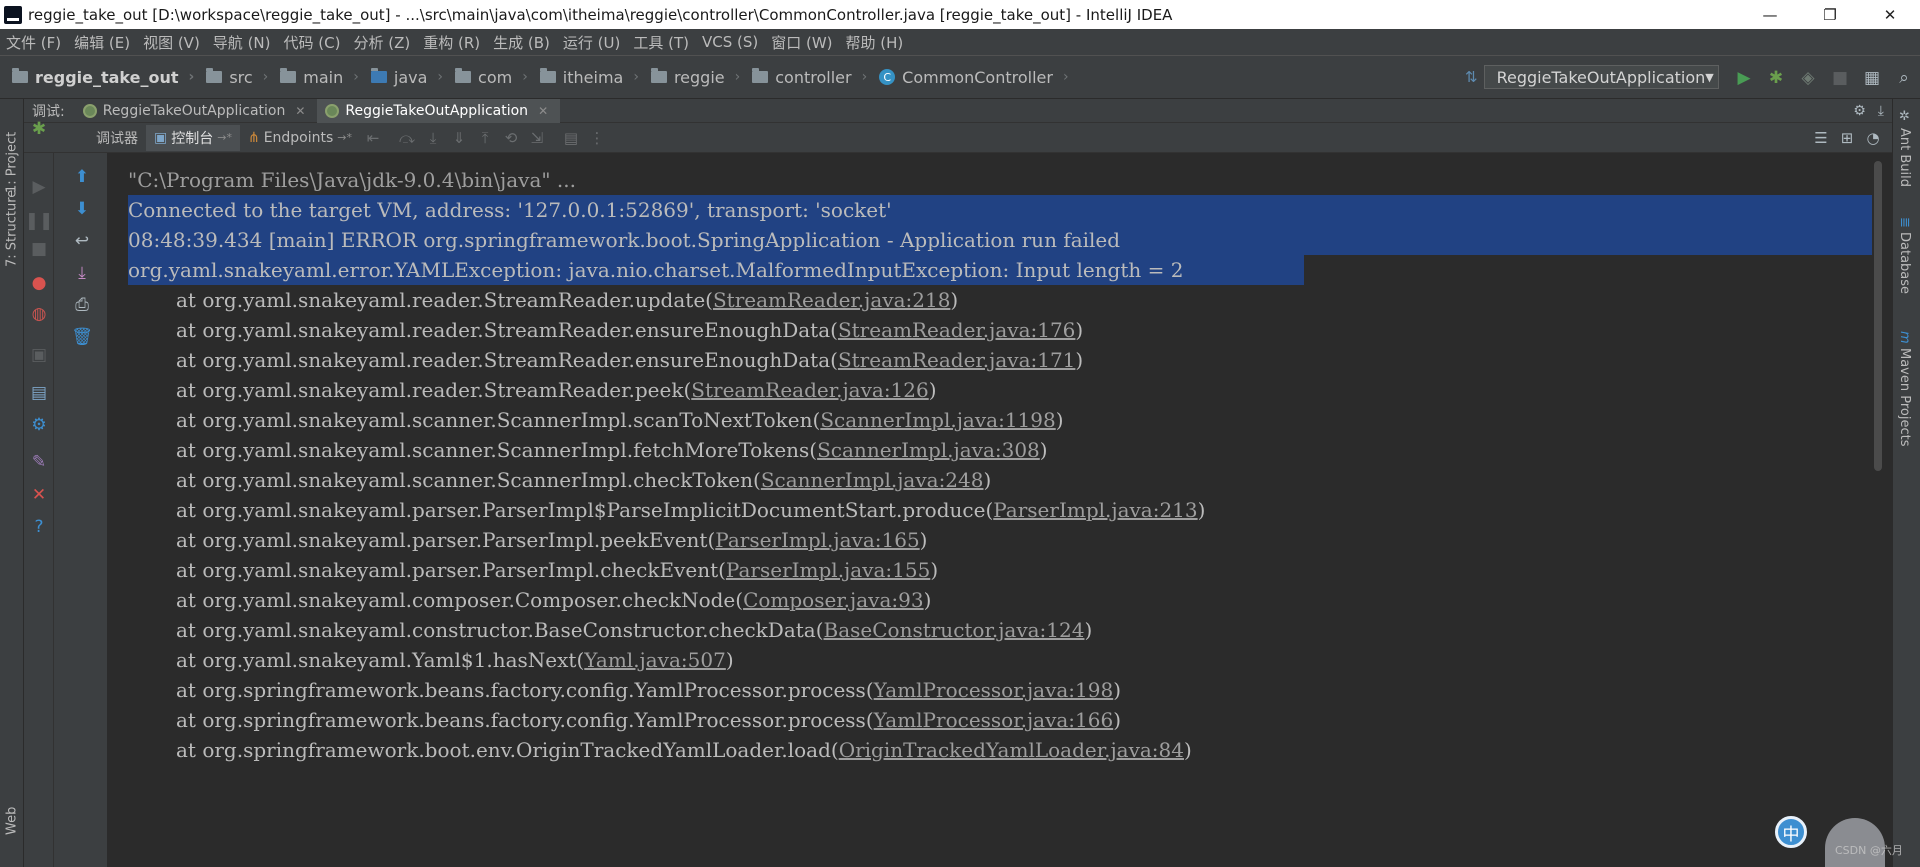 Image resolution: width=1920 pixels, height=867 pixels. What do you see at coordinates (928, 450) in the screenshot?
I see `stack-trace-link: ScannerImpl.java:308` at bounding box center [928, 450].